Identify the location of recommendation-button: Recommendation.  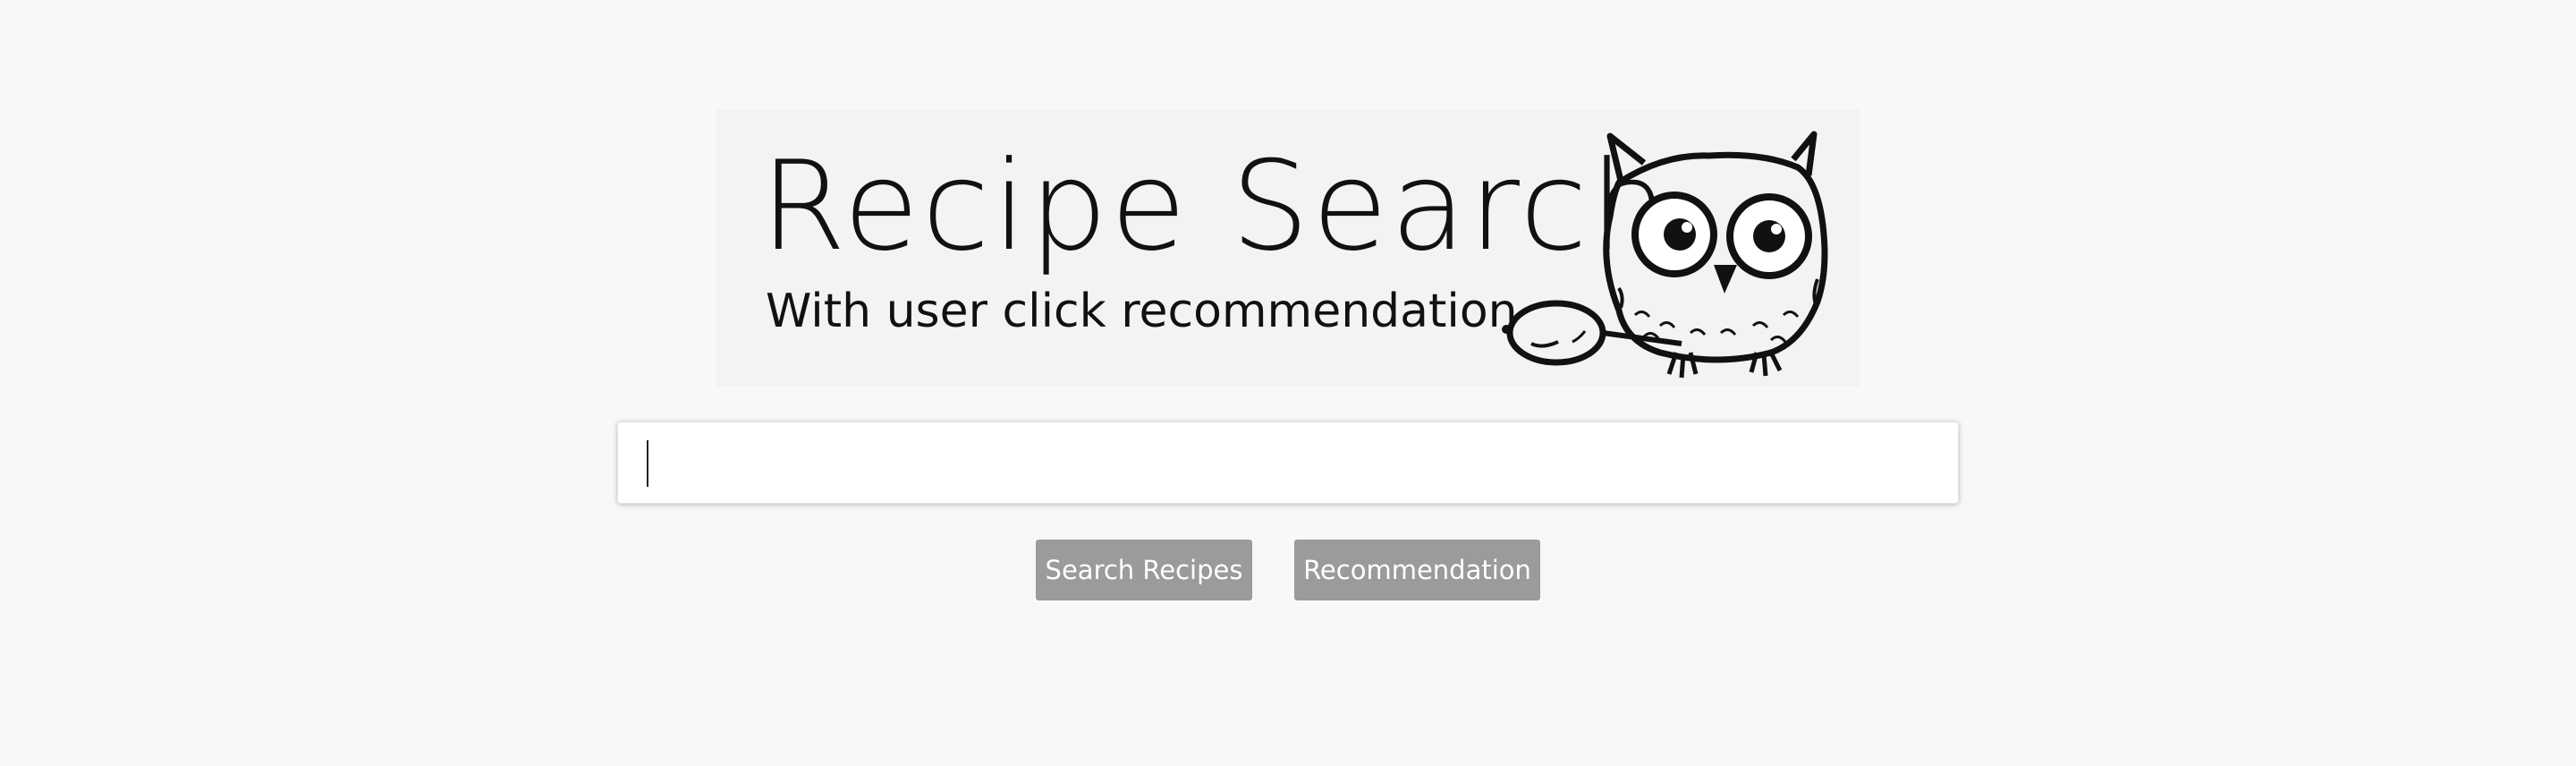
(1417, 570).